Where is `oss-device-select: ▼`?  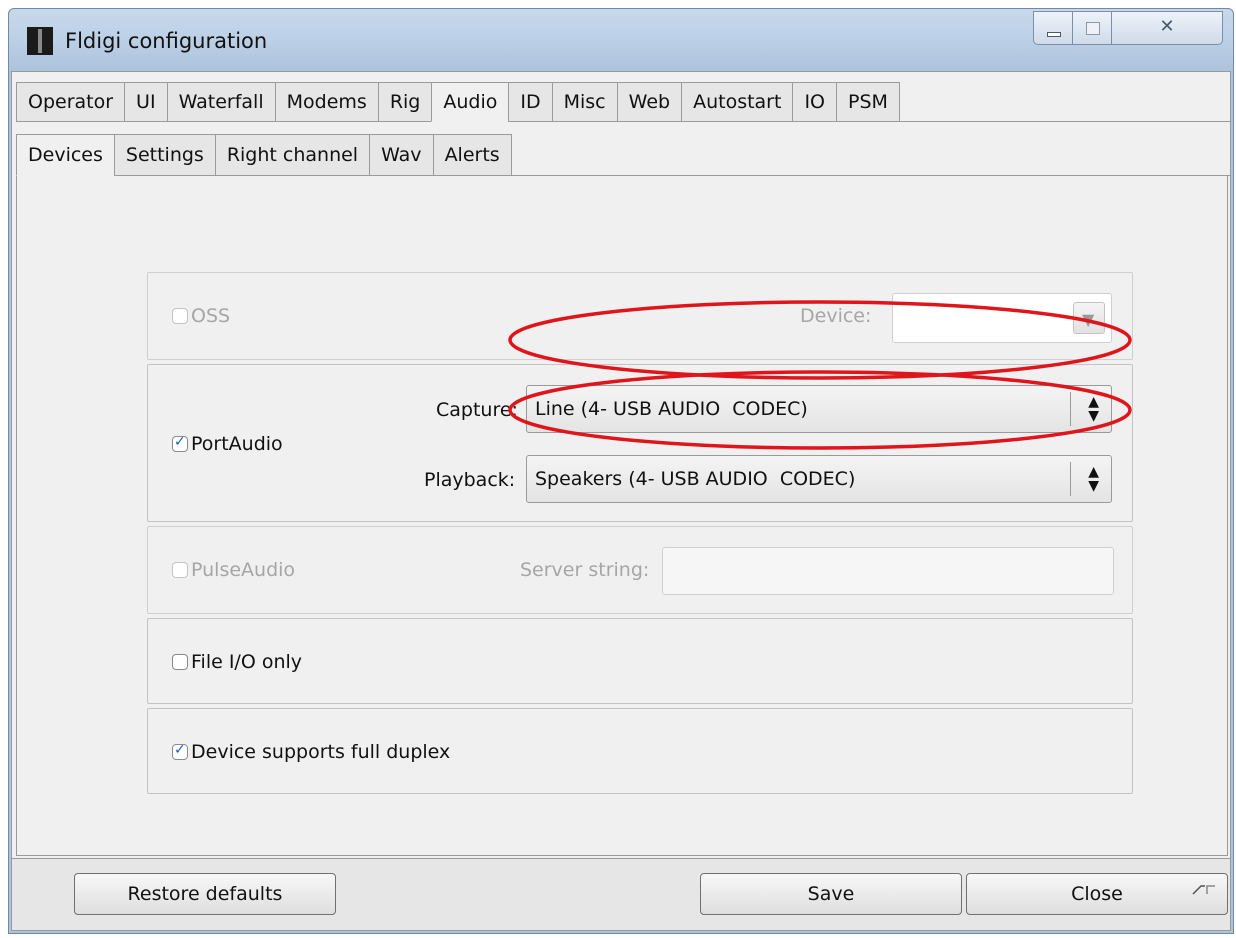 oss-device-select: ▼ is located at coordinates (1002, 318).